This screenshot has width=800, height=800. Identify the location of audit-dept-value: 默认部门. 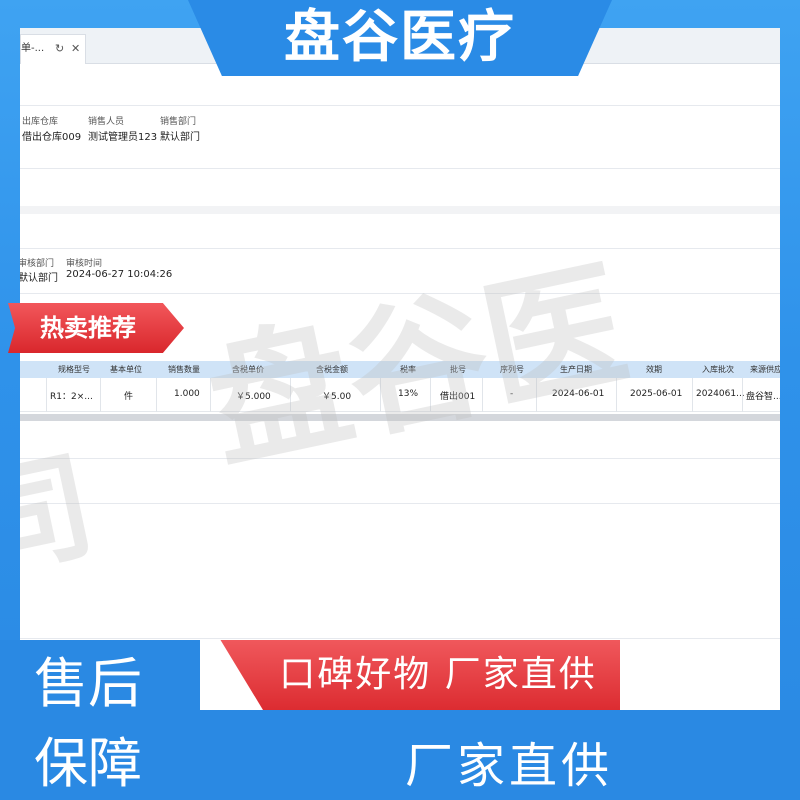
(39, 278).